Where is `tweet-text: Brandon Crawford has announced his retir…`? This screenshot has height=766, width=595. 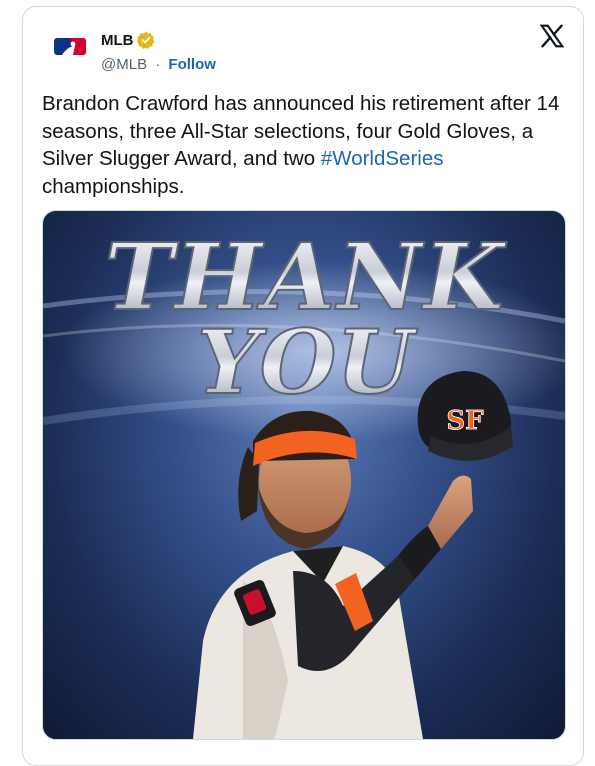
tweet-text: Brandon Crawford has announced his retir… is located at coordinates (307, 145).